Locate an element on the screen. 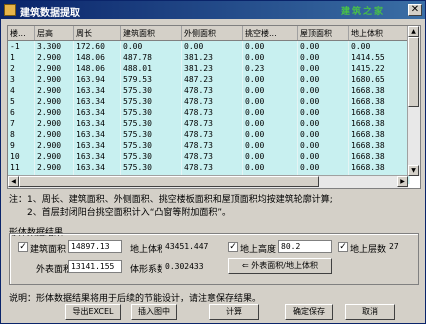 The width and height of the screenshot is (426, 324). table-cell: 5 is located at coordinates (21, 101).